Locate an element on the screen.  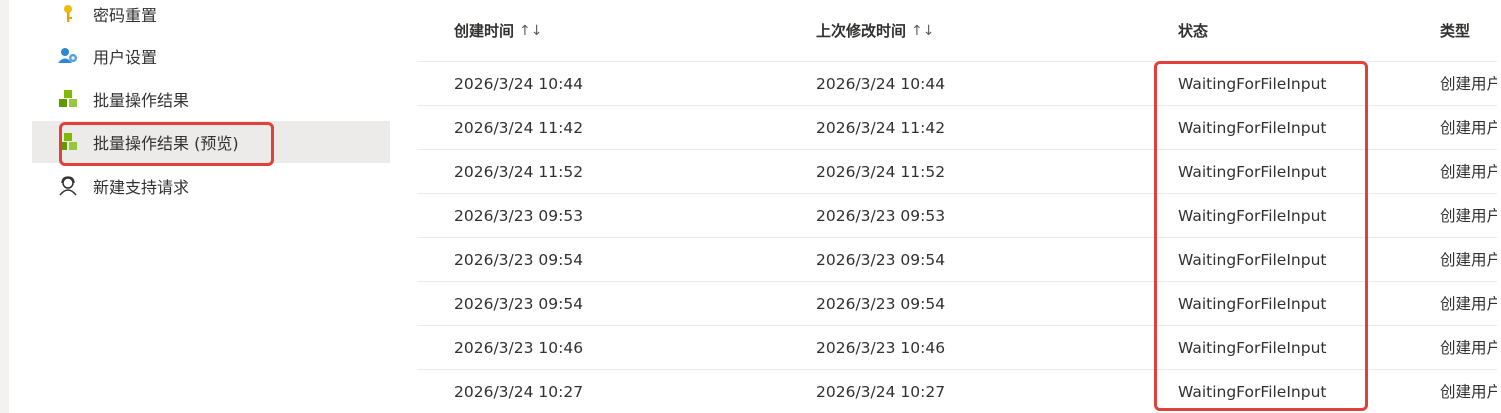
column-header-label: 类型 is located at coordinates (1455, 31).